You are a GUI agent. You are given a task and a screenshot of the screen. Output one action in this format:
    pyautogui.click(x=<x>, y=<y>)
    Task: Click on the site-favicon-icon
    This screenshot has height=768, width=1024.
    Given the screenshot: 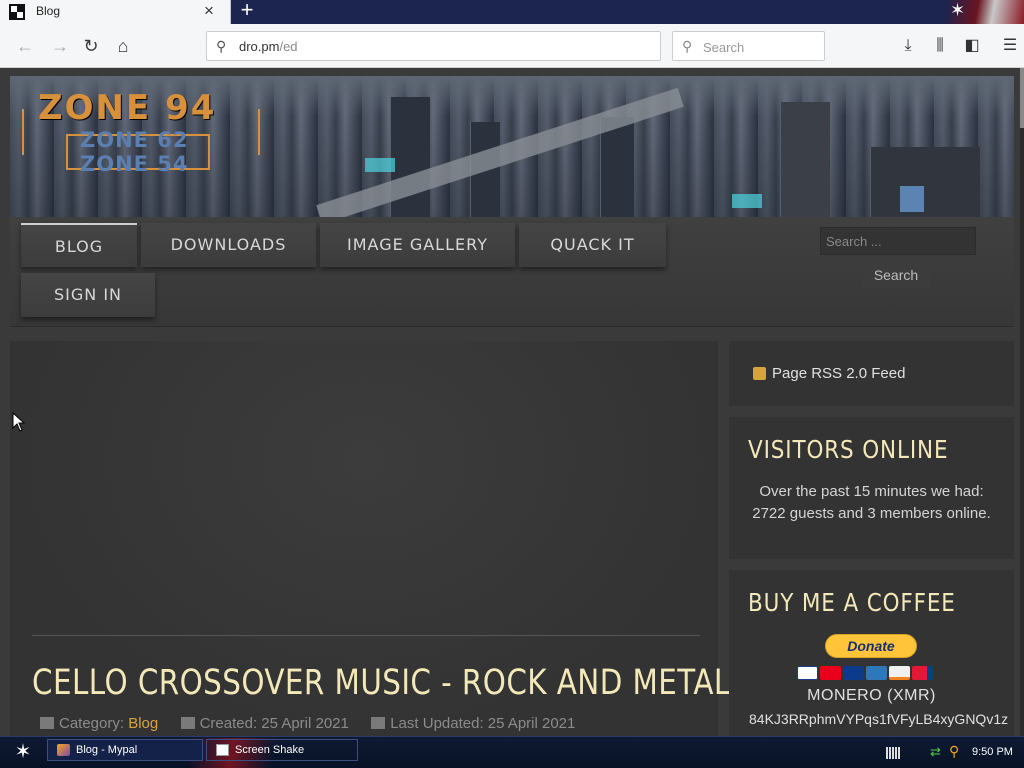 What is the action you would take?
    pyautogui.click(x=17, y=12)
    